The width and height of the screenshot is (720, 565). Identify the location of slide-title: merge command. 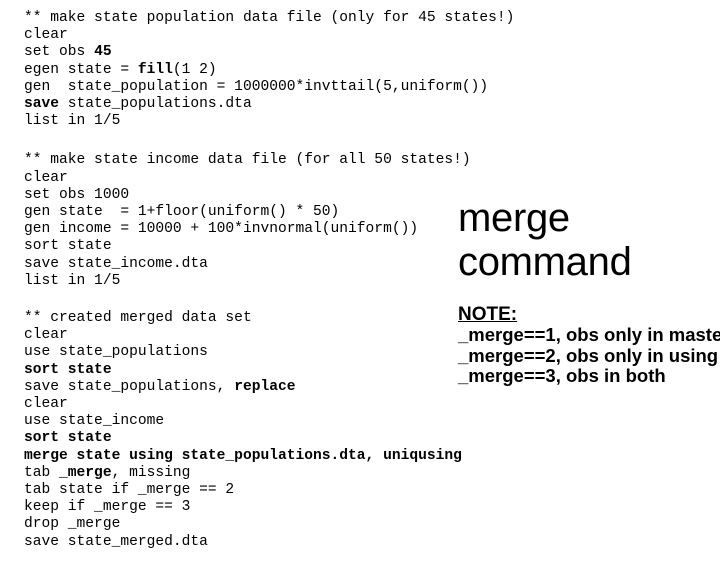
(587, 240).